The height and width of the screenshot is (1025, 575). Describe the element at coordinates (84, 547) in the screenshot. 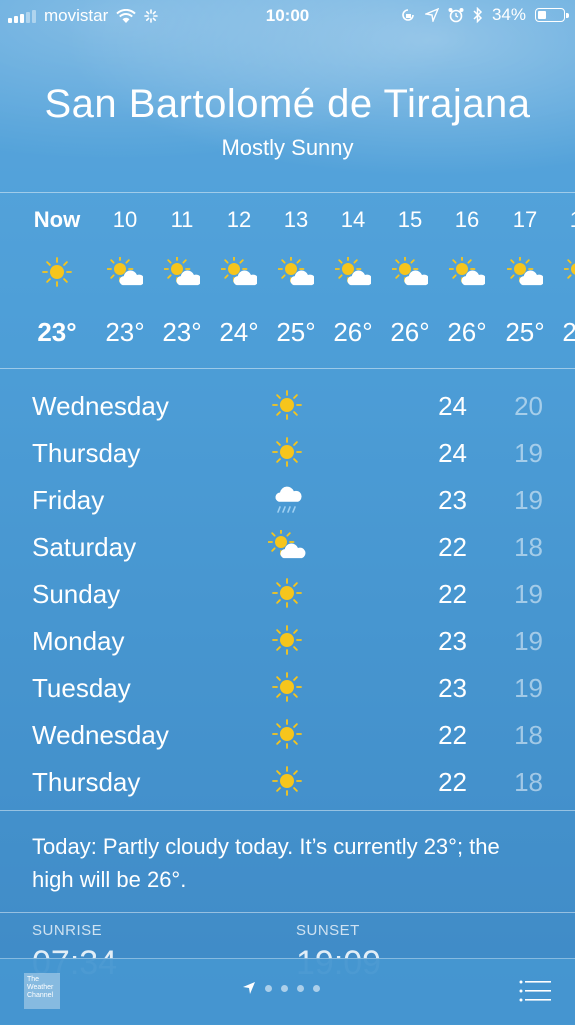

I see `day-name: Saturday` at that location.